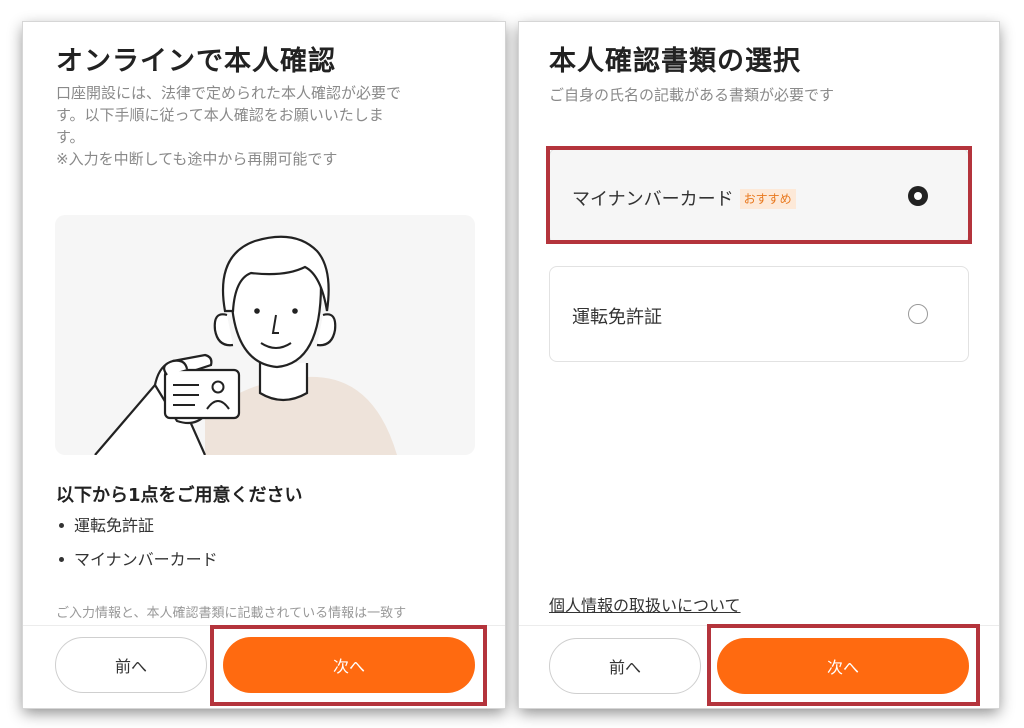  I want to click on intro-line: す。, so click(70, 137).